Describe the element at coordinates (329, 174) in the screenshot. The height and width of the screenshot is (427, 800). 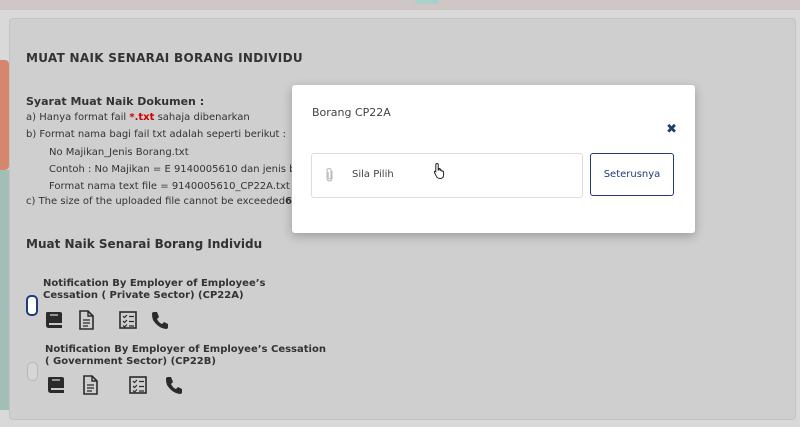
I see `paperclip-icon` at that location.